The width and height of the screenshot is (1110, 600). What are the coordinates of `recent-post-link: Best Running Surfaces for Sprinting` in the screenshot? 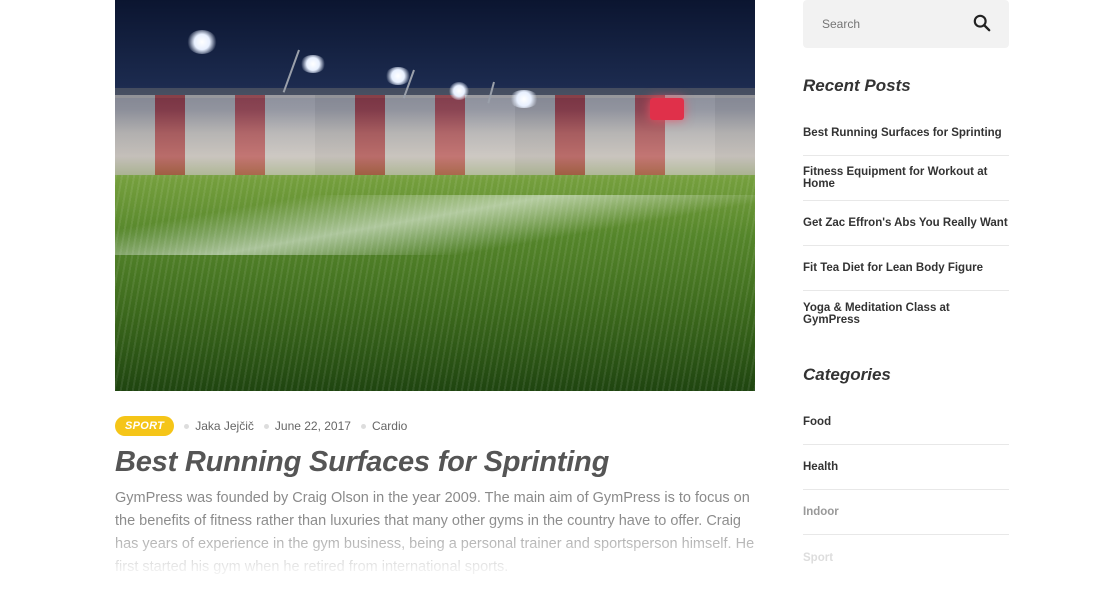 It's located at (906, 133).